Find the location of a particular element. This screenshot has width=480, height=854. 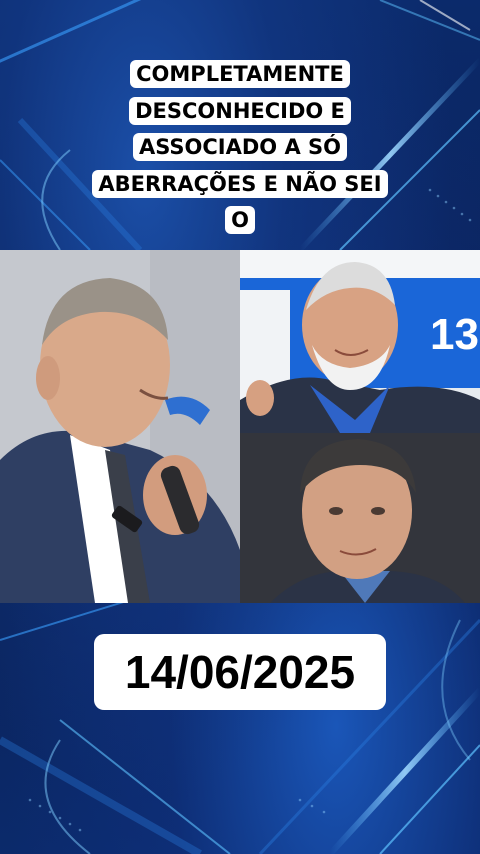

photo-man-in-suit is located at coordinates (360, 518).